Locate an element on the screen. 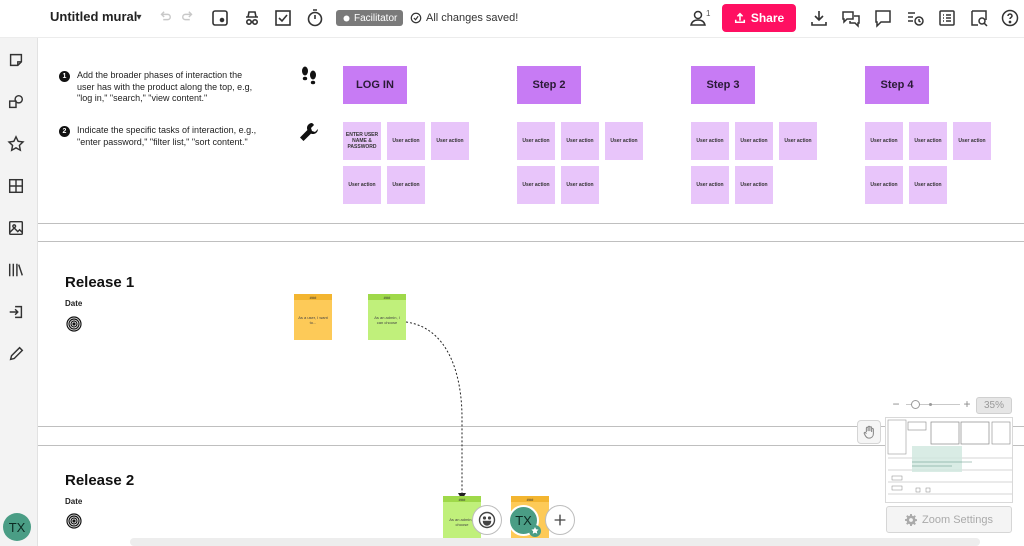 This screenshot has height=546, width=1024. user-avatar: TX is located at coordinates (17, 527).